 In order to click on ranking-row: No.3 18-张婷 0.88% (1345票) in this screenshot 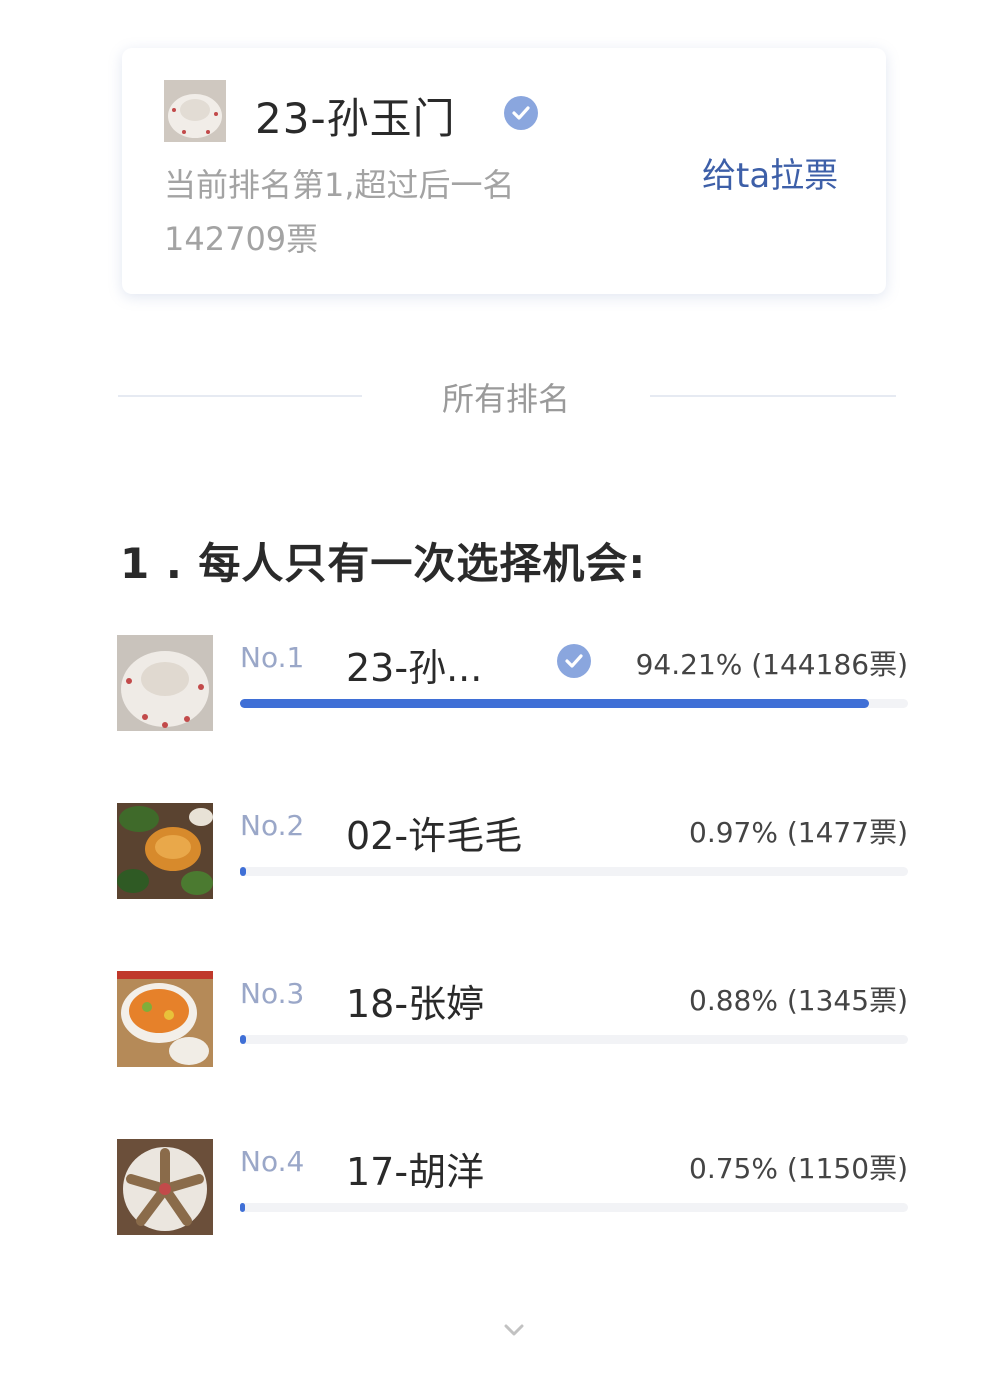, I will do `click(517, 1021)`.